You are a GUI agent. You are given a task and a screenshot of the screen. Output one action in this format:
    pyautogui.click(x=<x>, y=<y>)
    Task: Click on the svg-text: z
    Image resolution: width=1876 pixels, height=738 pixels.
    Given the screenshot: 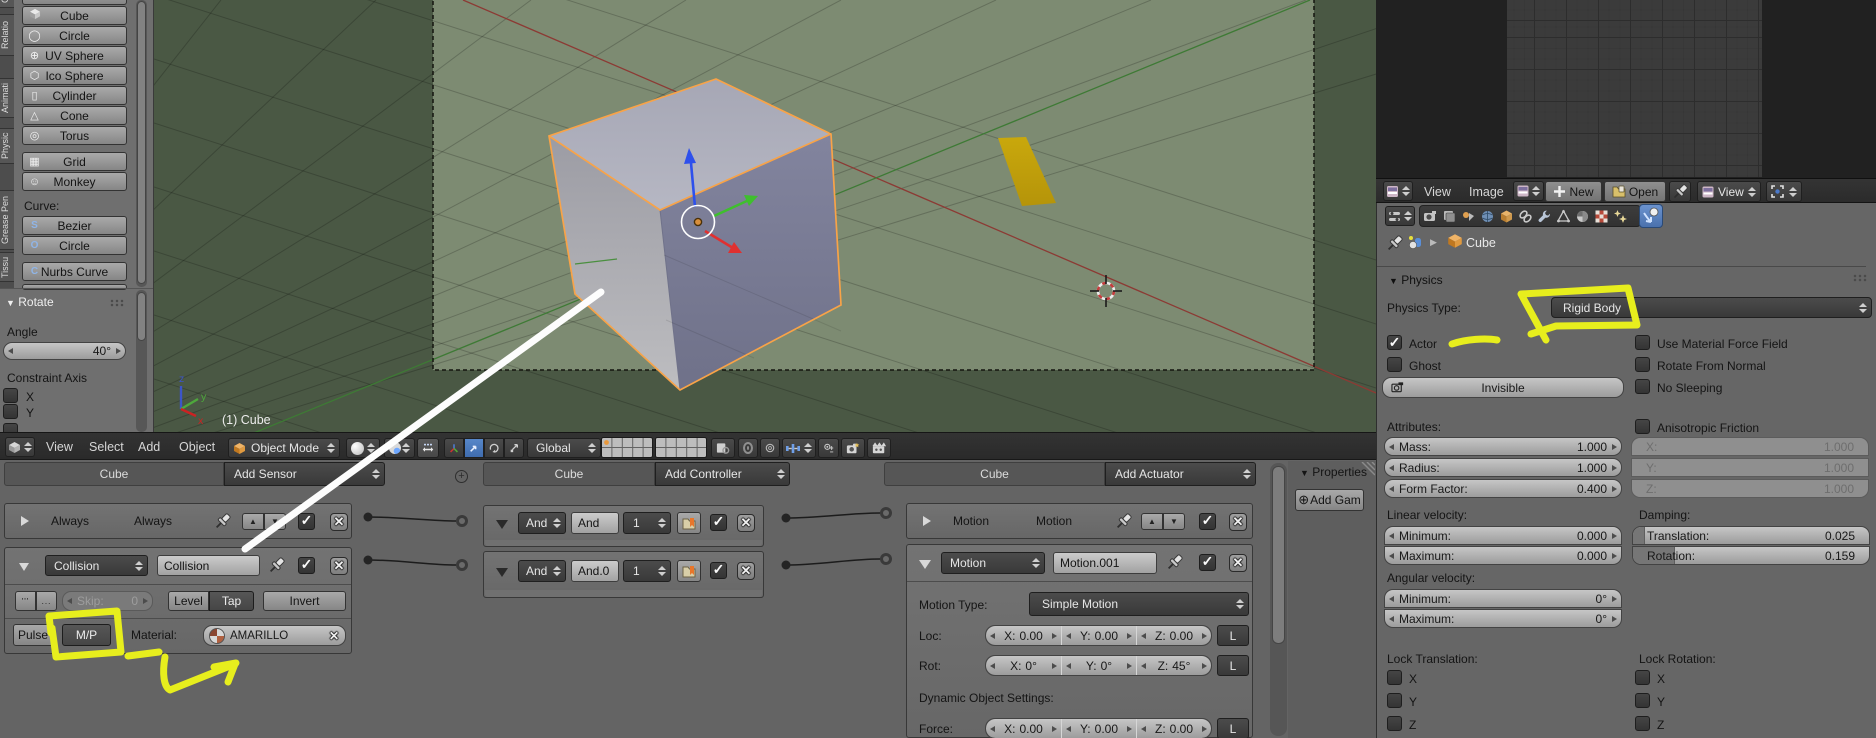 What is the action you would take?
    pyautogui.click(x=181, y=379)
    